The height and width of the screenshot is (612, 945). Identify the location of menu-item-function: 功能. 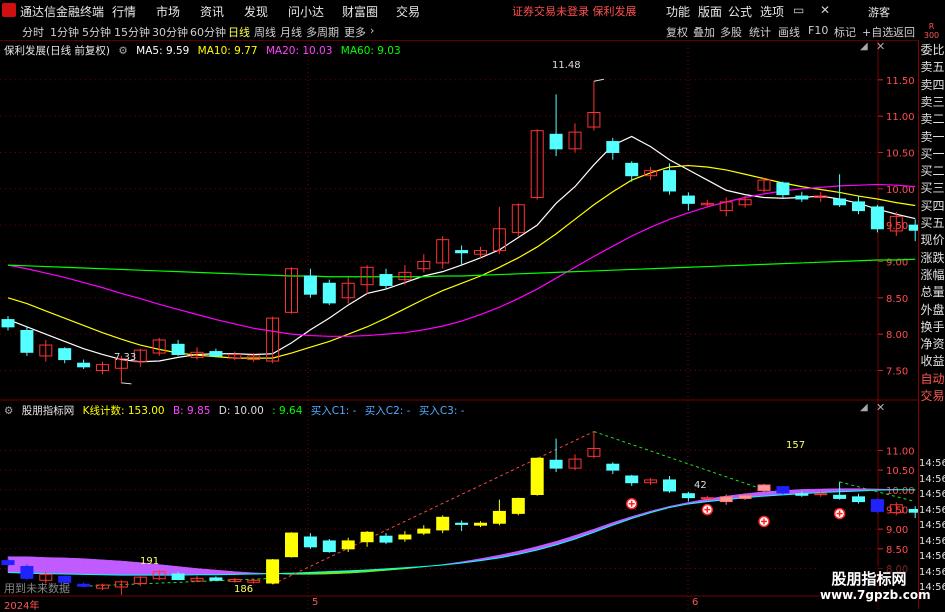
(678, 11).